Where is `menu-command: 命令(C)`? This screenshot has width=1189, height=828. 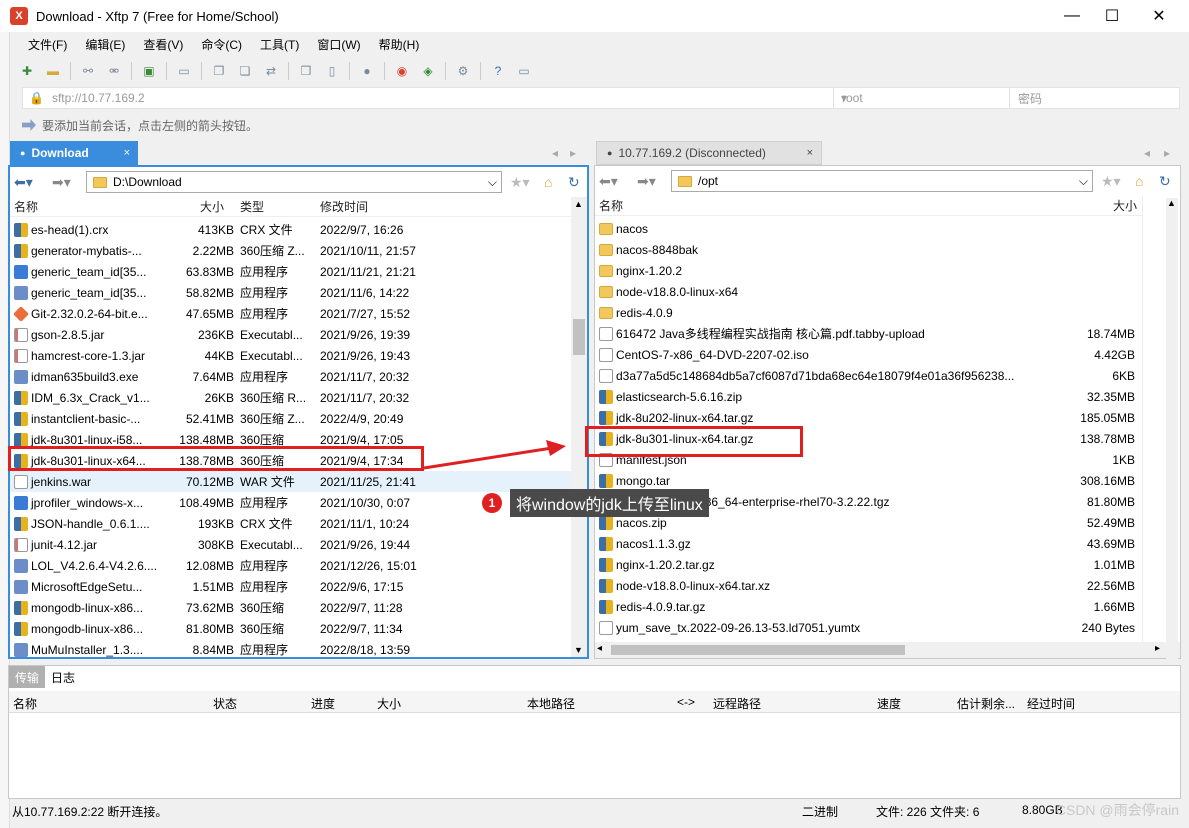
menu-command: 命令(C) is located at coordinates (221, 44).